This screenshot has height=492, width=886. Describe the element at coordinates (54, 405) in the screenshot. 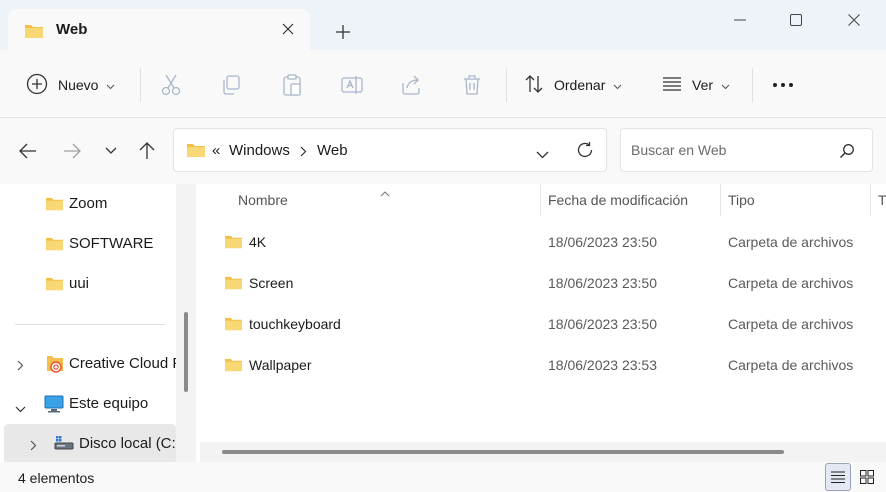

I see `pc-icon` at that location.